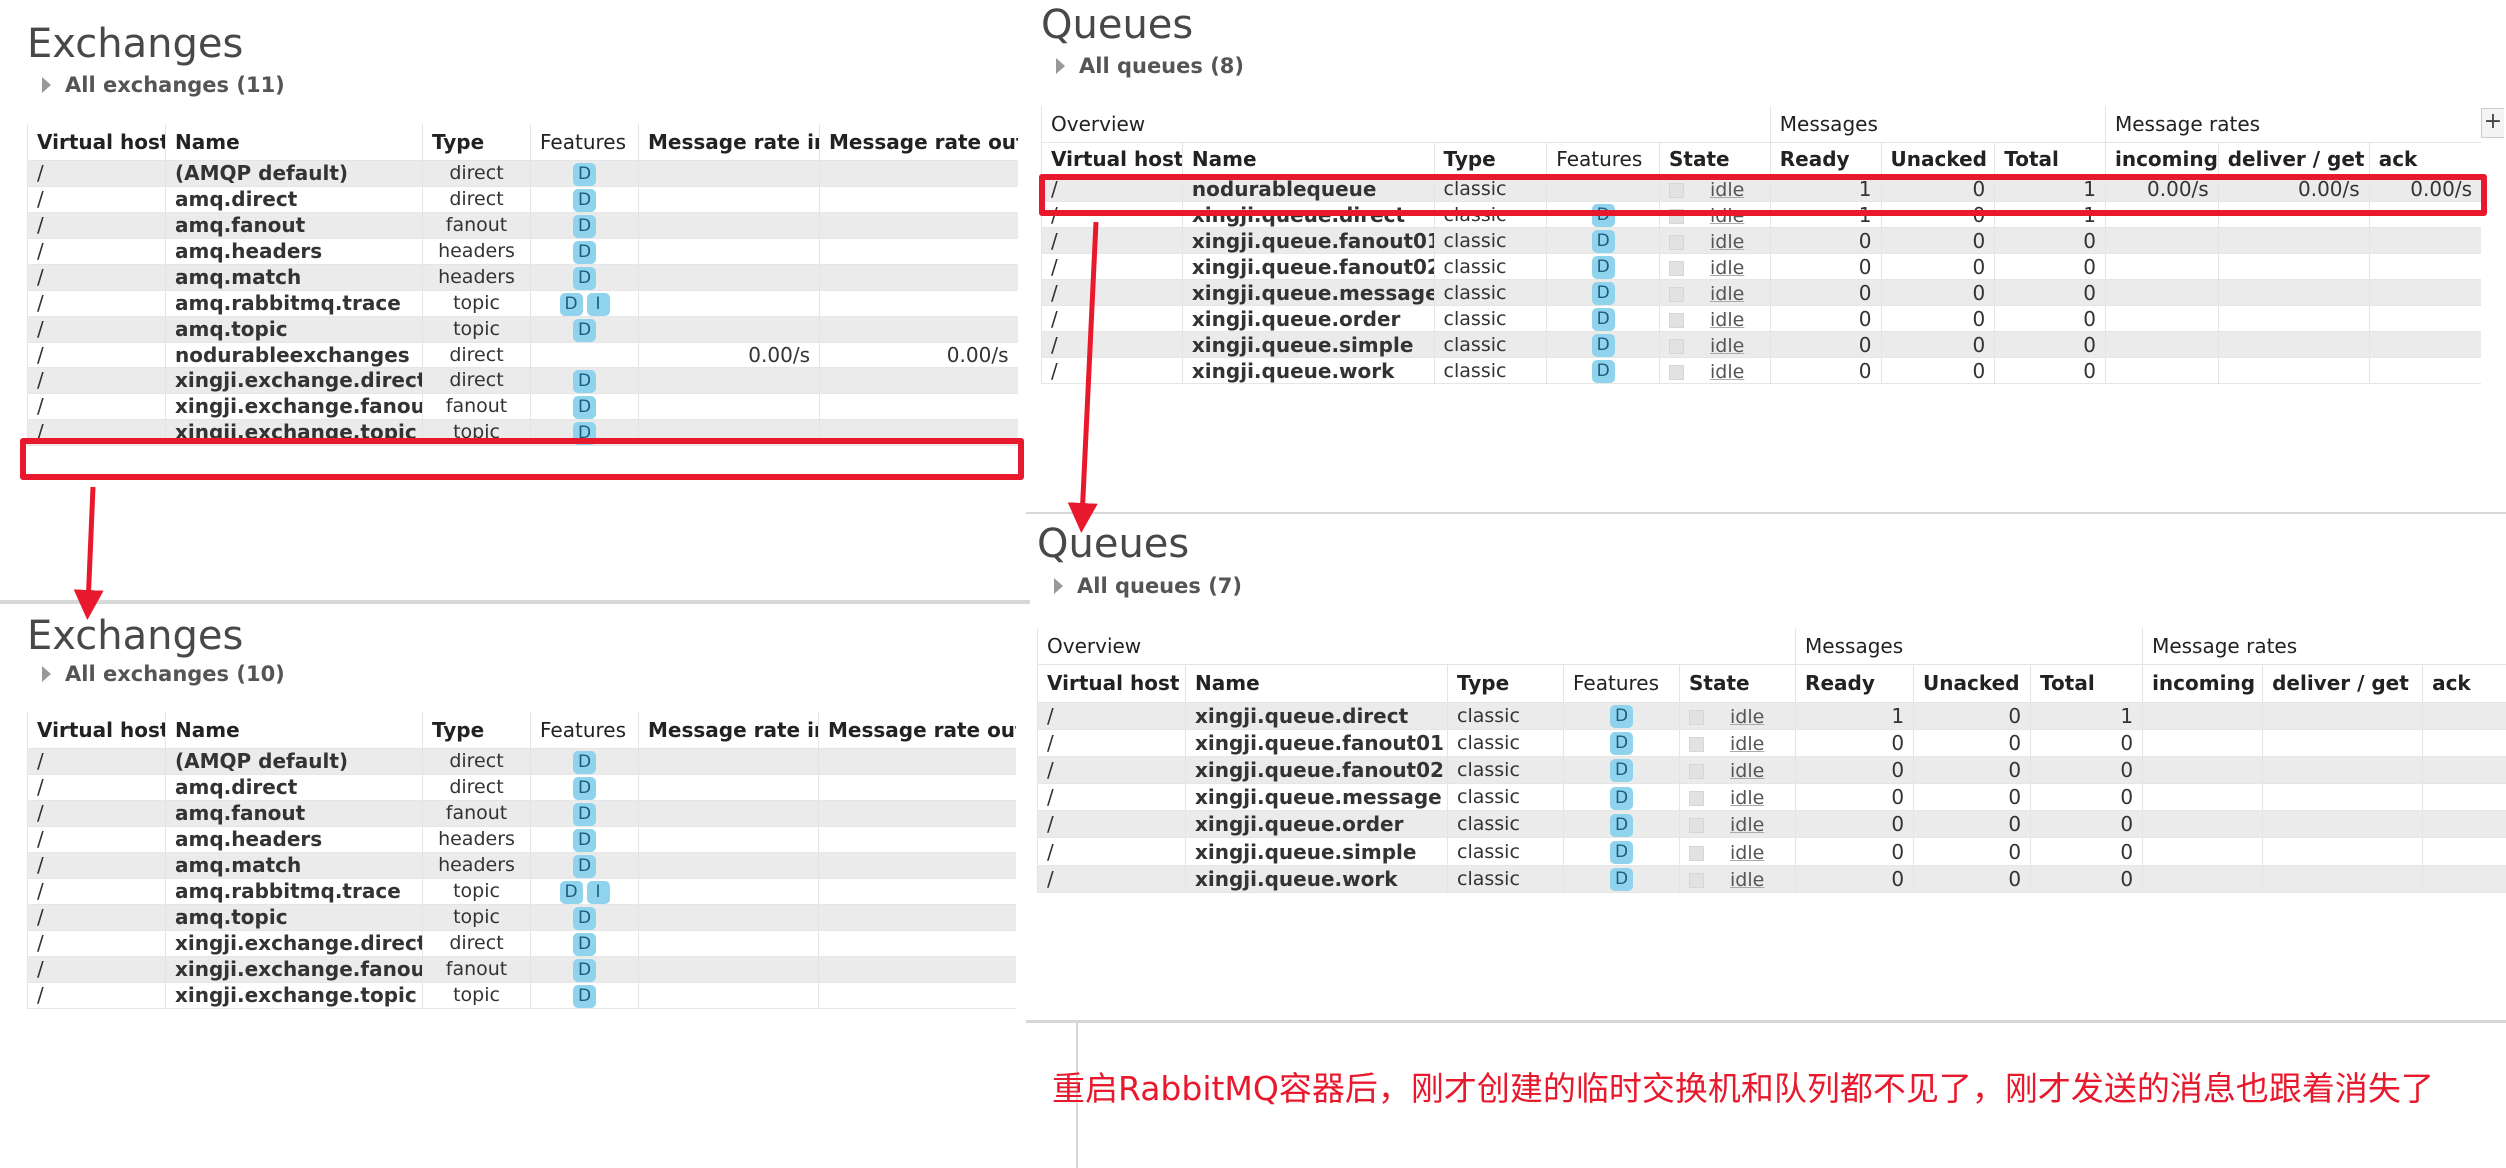  I want to click on queue-name-link: nodurablequeue, so click(1308, 189).